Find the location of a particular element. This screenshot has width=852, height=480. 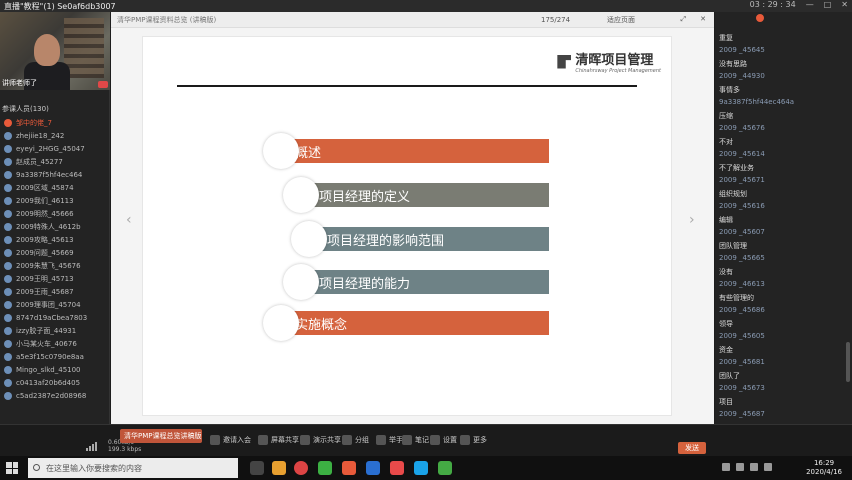

toolbar-button-label: 举手 is located at coordinates (396, 440).